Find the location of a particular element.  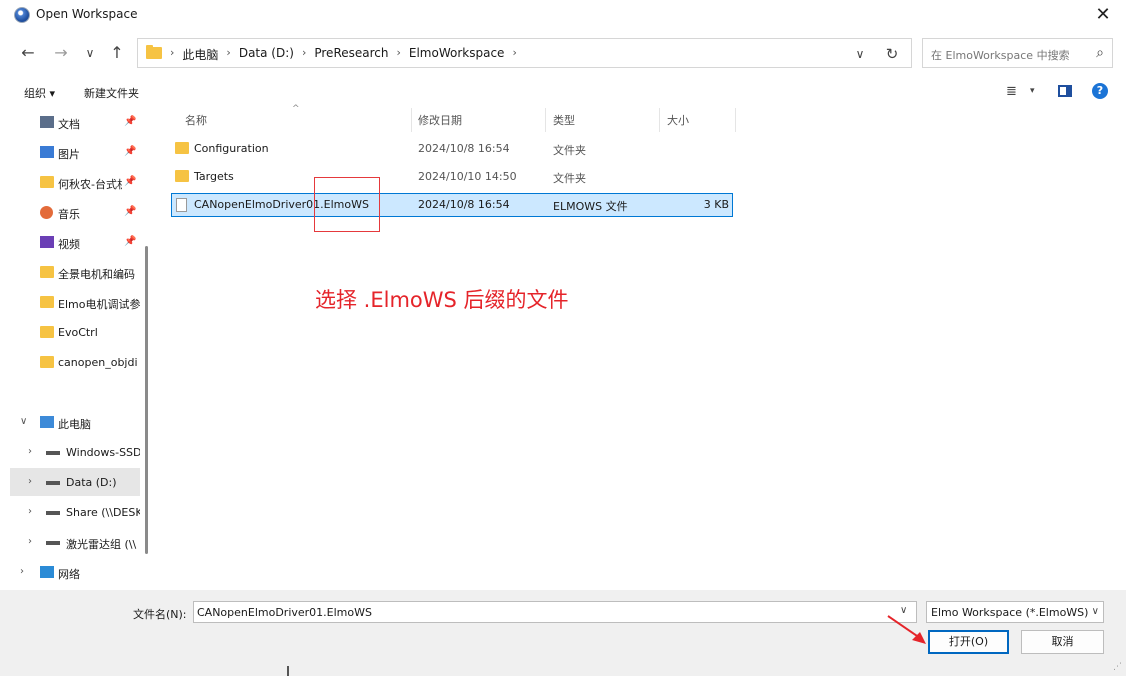

sidebar-item-drive: › Share (\\DESK is located at coordinates (75, 512).